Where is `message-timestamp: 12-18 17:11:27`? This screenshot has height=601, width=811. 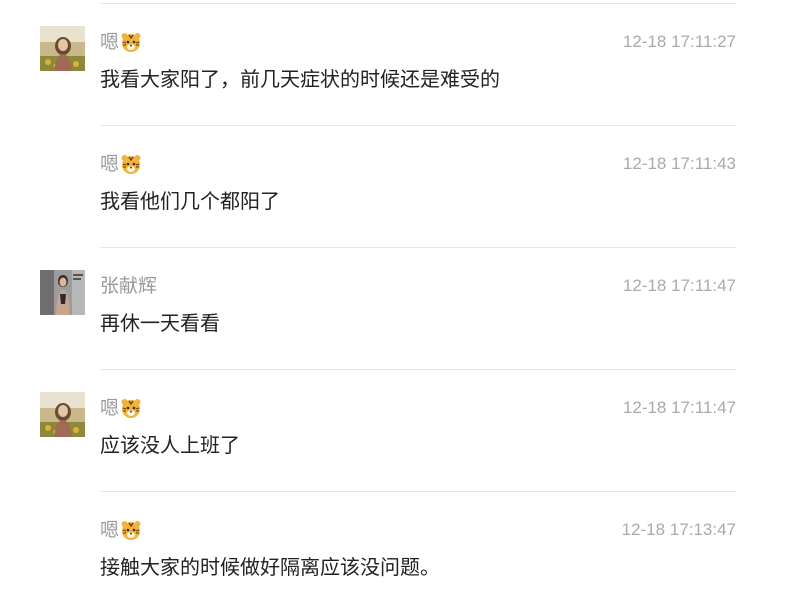 message-timestamp: 12-18 17:11:27 is located at coordinates (679, 41).